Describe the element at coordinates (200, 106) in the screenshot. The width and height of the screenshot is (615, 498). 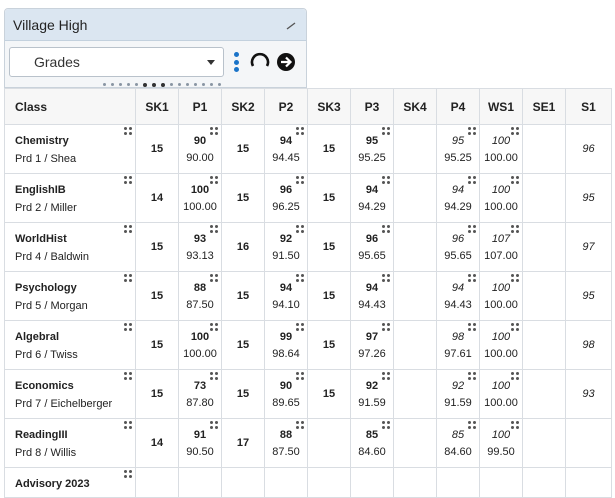
I see `col-header: P1` at that location.